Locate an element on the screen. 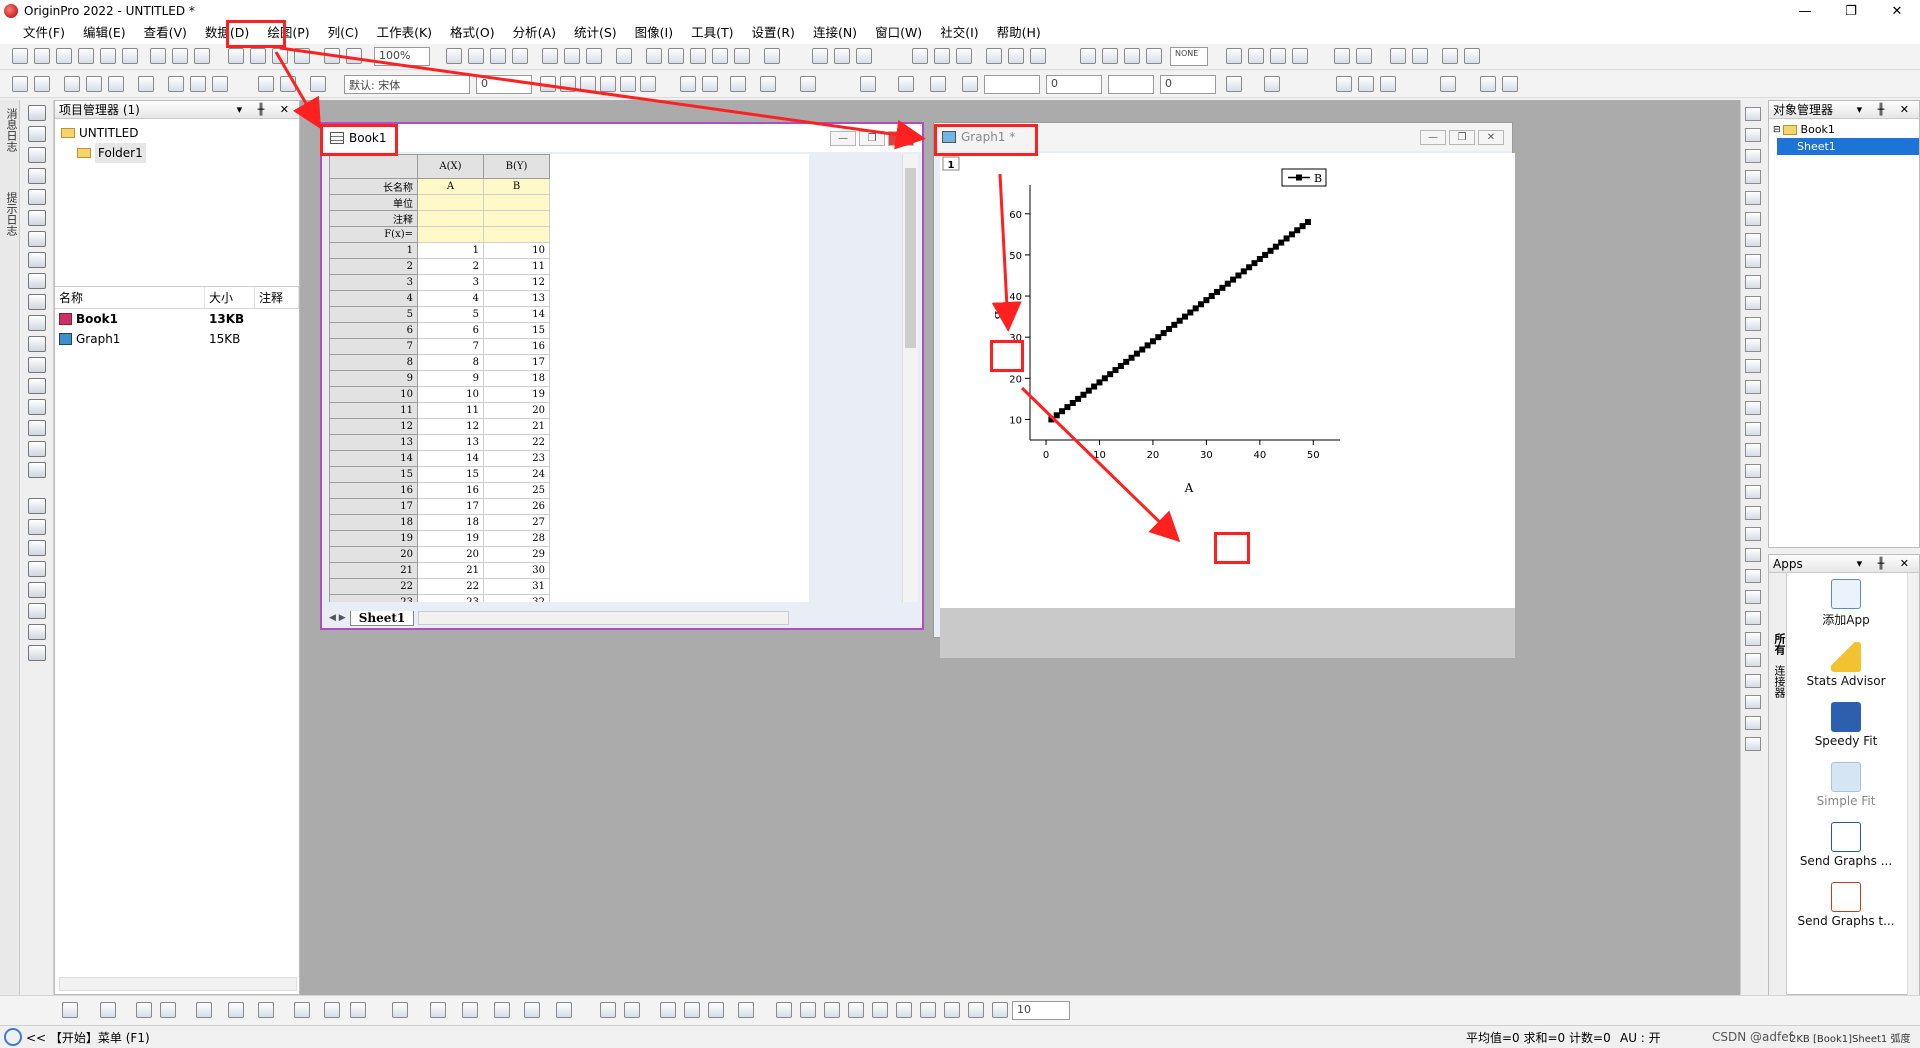 This screenshot has height=1048, width=1920. same-height-icon is located at coordinates (1753, 177).